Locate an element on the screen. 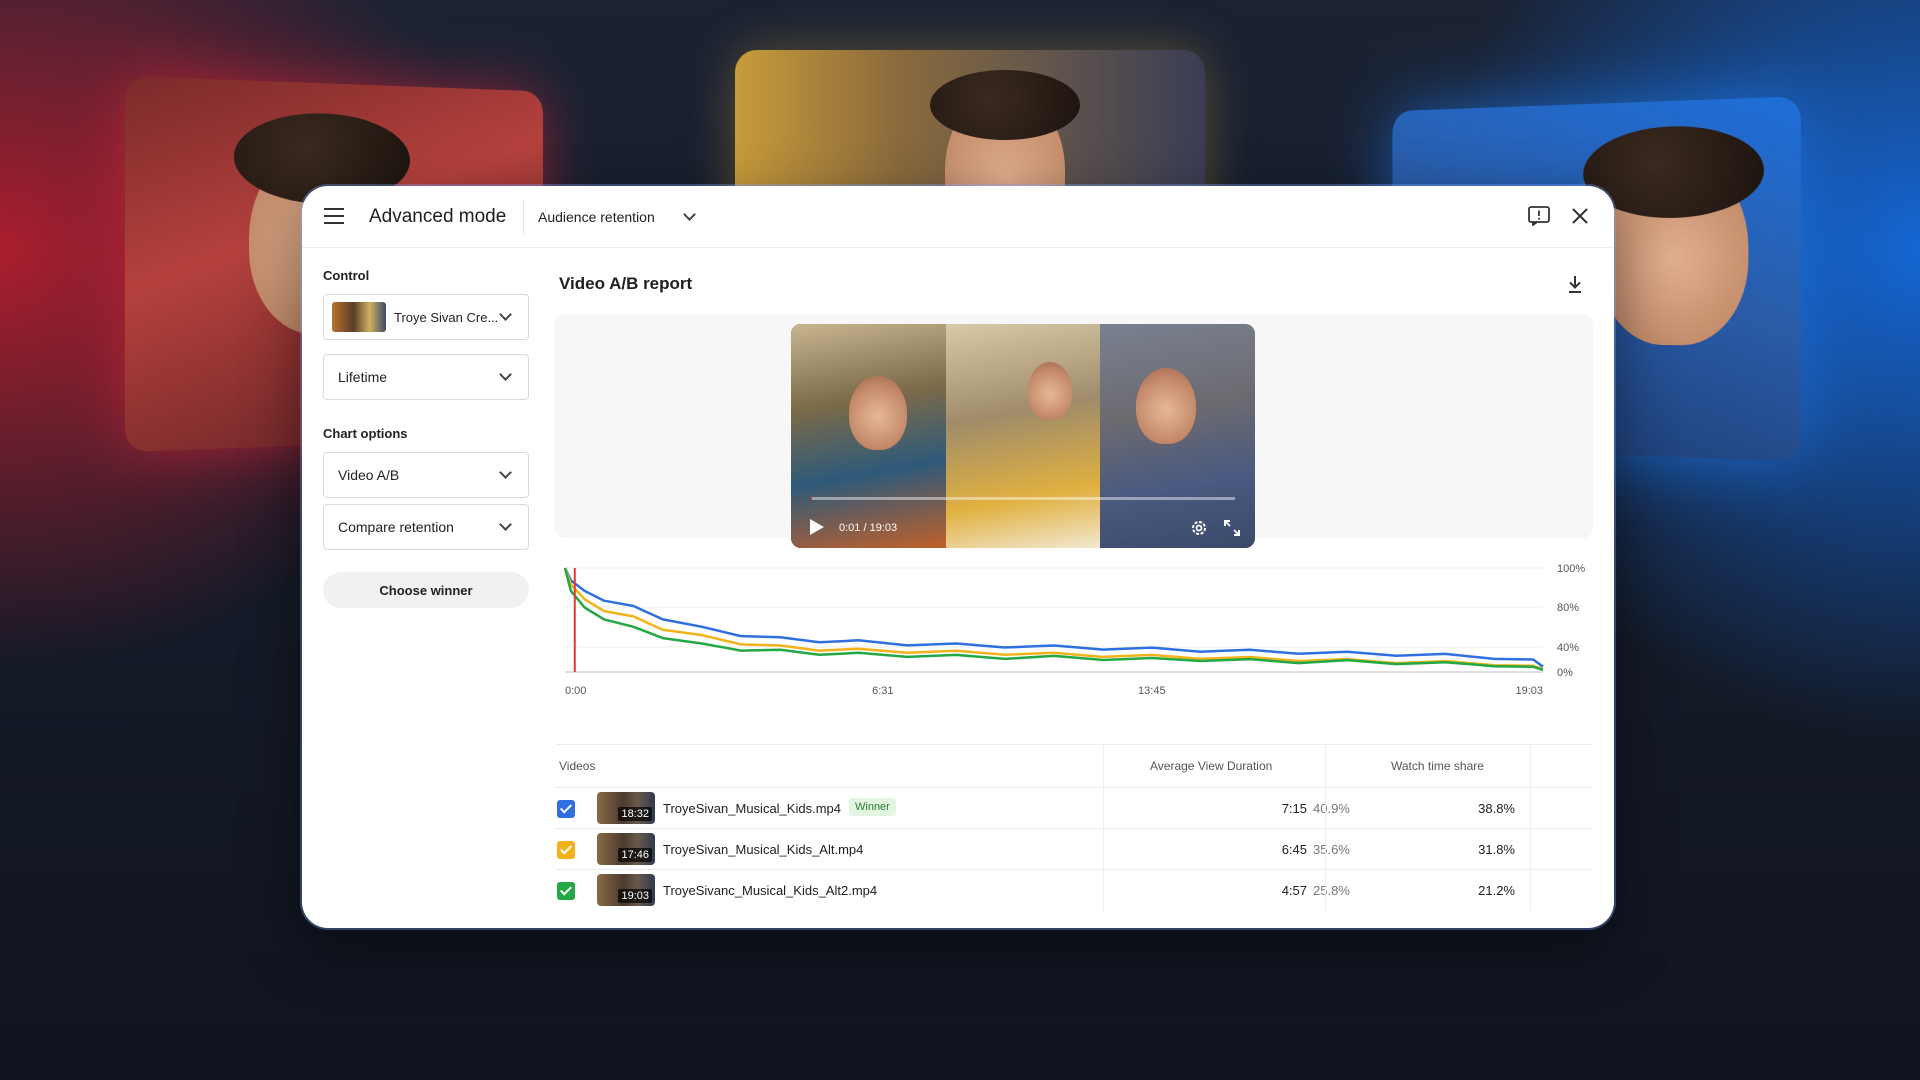 The image size is (1920, 1080). video-player: 0:01 / 19:03 is located at coordinates (1023, 436).